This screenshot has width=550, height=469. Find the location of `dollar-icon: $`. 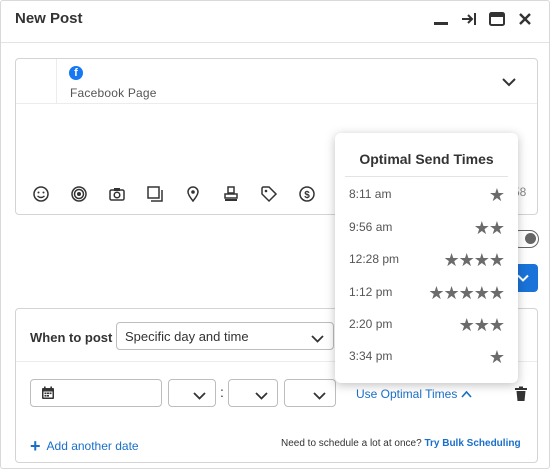

dollar-icon: $ is located at coordinates (307, 194).